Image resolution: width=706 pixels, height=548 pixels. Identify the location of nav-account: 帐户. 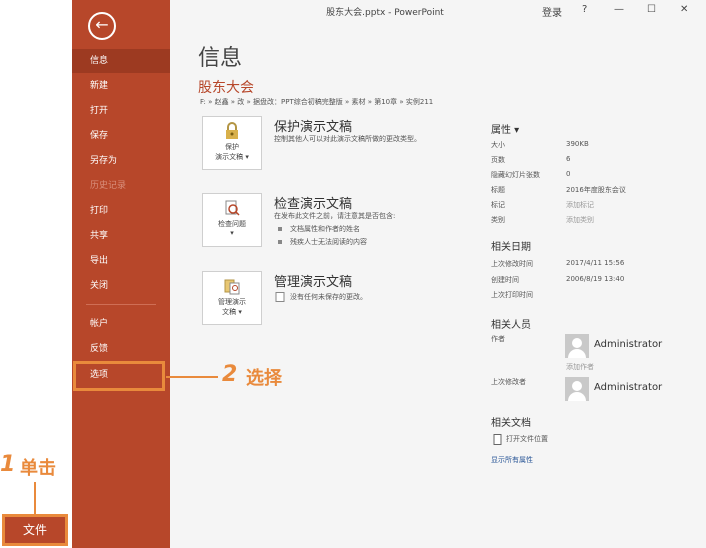
(121, 324).